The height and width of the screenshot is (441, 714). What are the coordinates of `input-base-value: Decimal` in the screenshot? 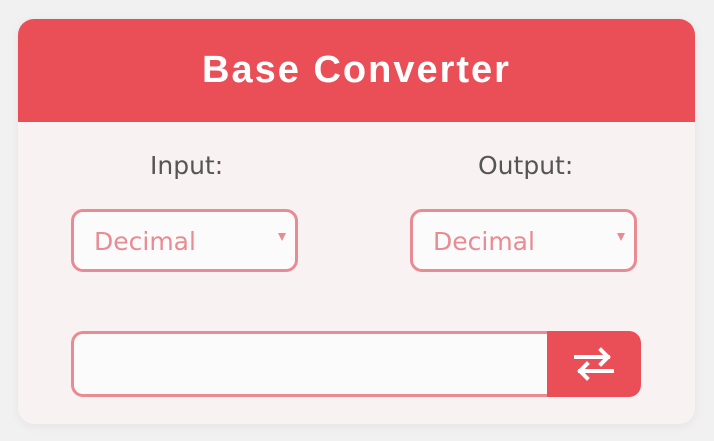 It's located at (145, 241).